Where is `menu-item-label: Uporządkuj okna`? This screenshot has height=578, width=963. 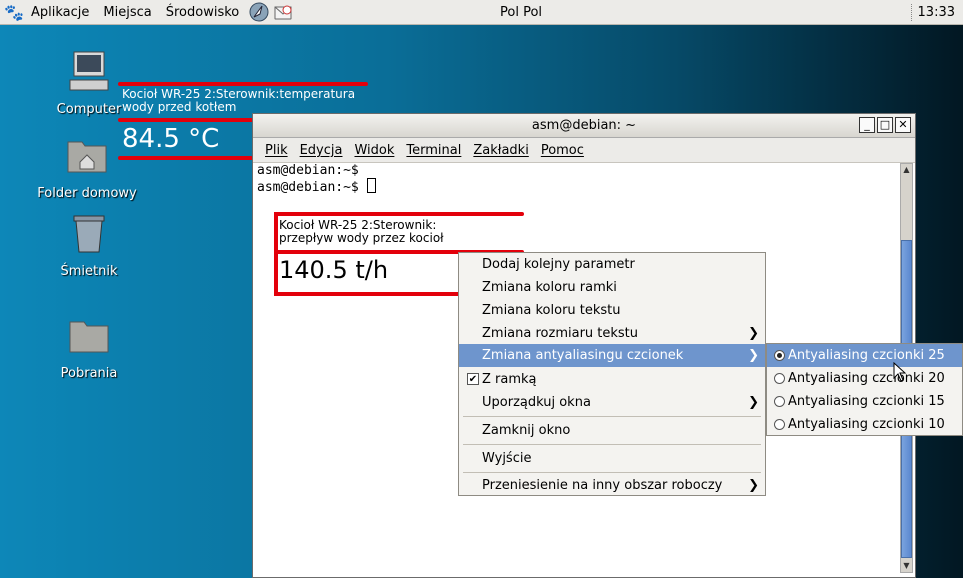 menu-item-label: Uporządkuj okna is located at coordinates (536, 402).